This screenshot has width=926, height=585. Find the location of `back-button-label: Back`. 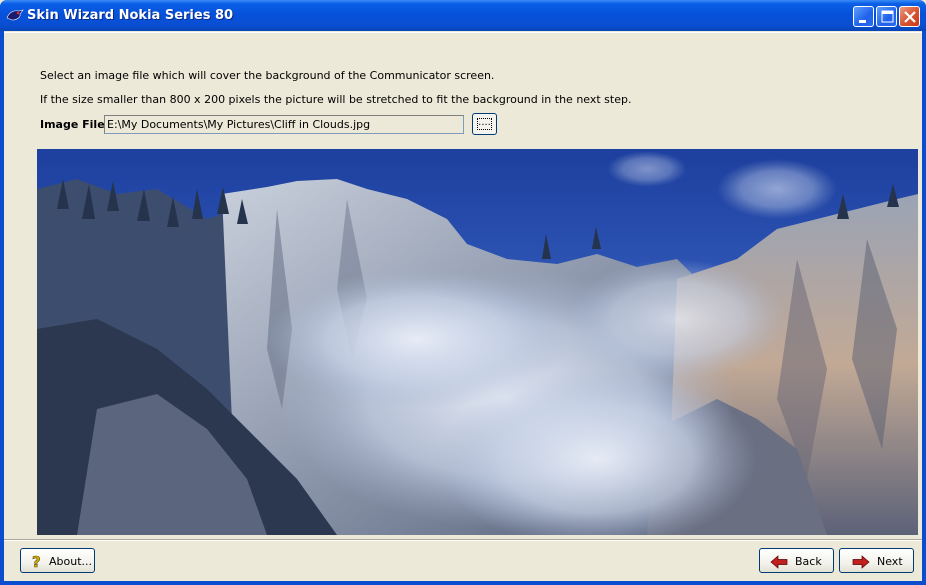

back-button-label: Back is located at coordinates (808, 561).